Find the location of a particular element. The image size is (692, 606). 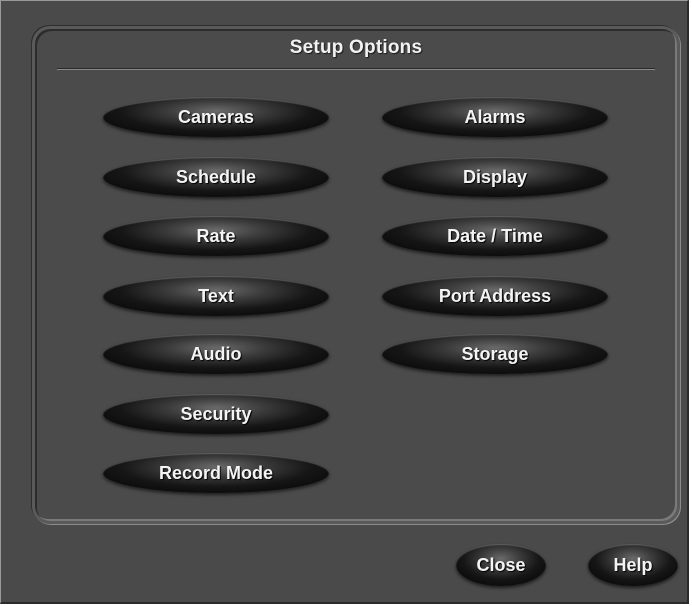

alarms-button: Alarms is located at coordinates (495, 117).